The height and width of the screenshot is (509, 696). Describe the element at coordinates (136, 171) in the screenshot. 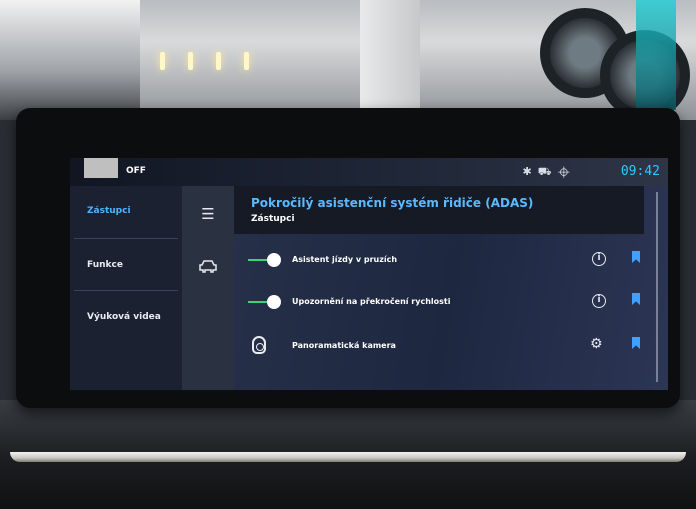

I see `status-mode-text: OFF` at that location.